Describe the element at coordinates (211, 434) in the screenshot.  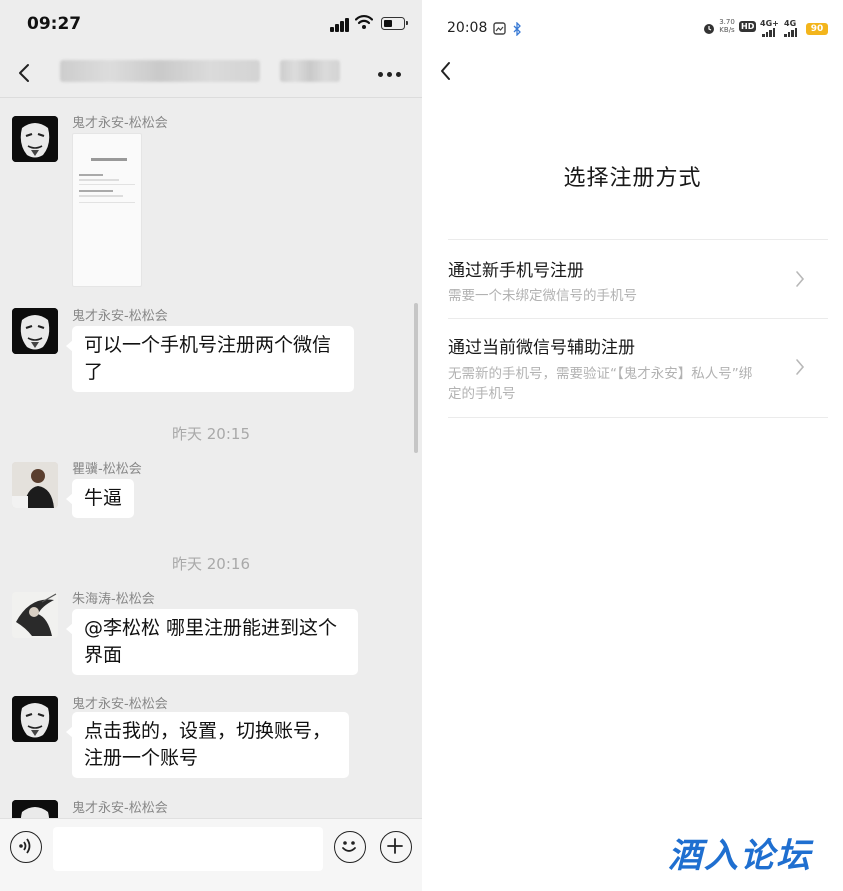
I see `timestamp: 昨天 20:15` at that location.